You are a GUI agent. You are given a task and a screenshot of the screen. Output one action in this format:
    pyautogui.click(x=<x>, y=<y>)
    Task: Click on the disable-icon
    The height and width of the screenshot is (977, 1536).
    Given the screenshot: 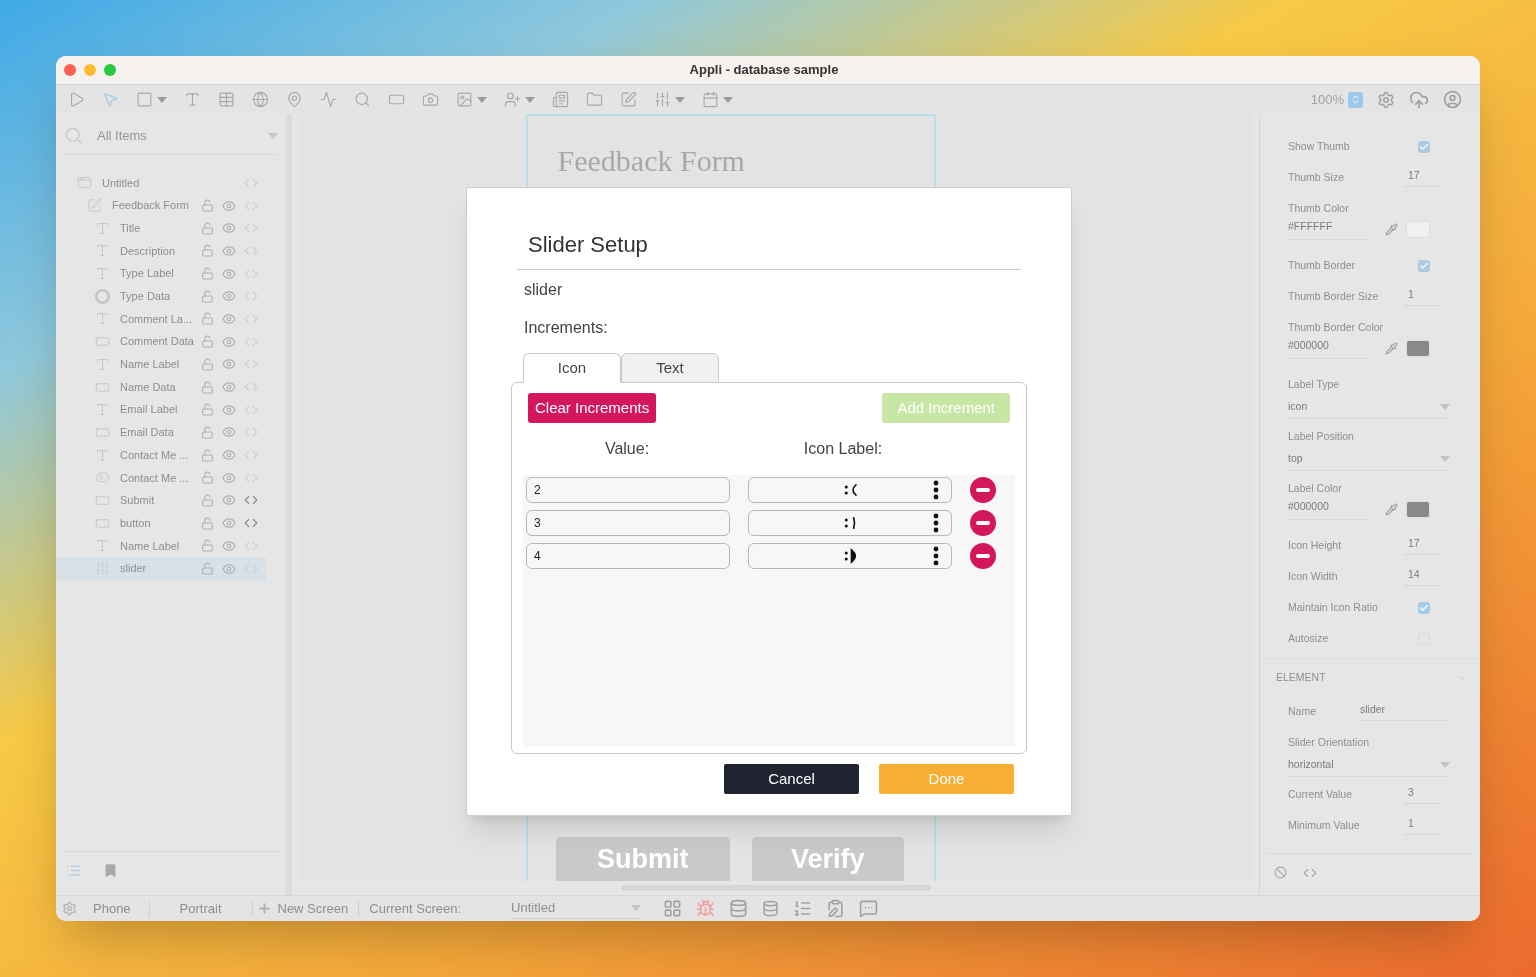 What is the action you would take?
    pyautogui.click(x=1280, y=872)
    